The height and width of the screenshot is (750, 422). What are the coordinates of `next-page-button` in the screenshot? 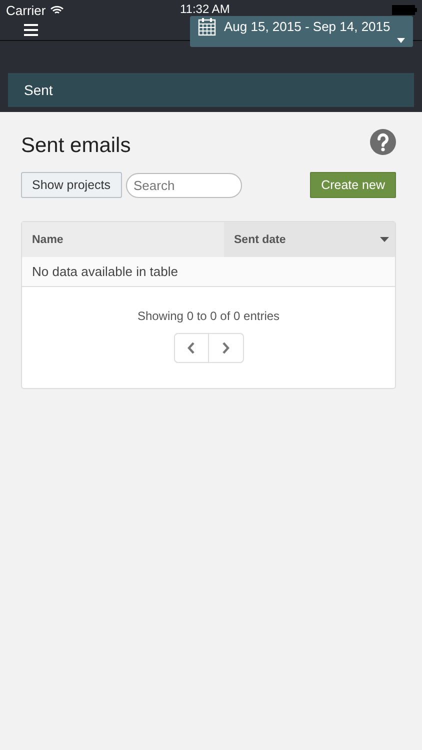 It's located at (226, 348).